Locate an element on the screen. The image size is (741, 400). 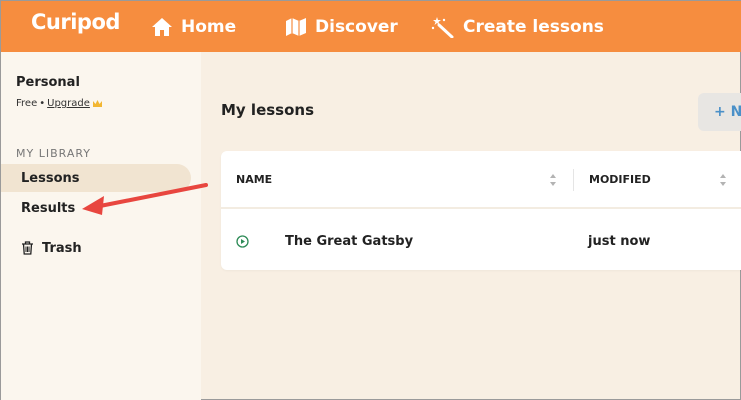
sidebar-item-label: Results is located at coordinates (48, 208).